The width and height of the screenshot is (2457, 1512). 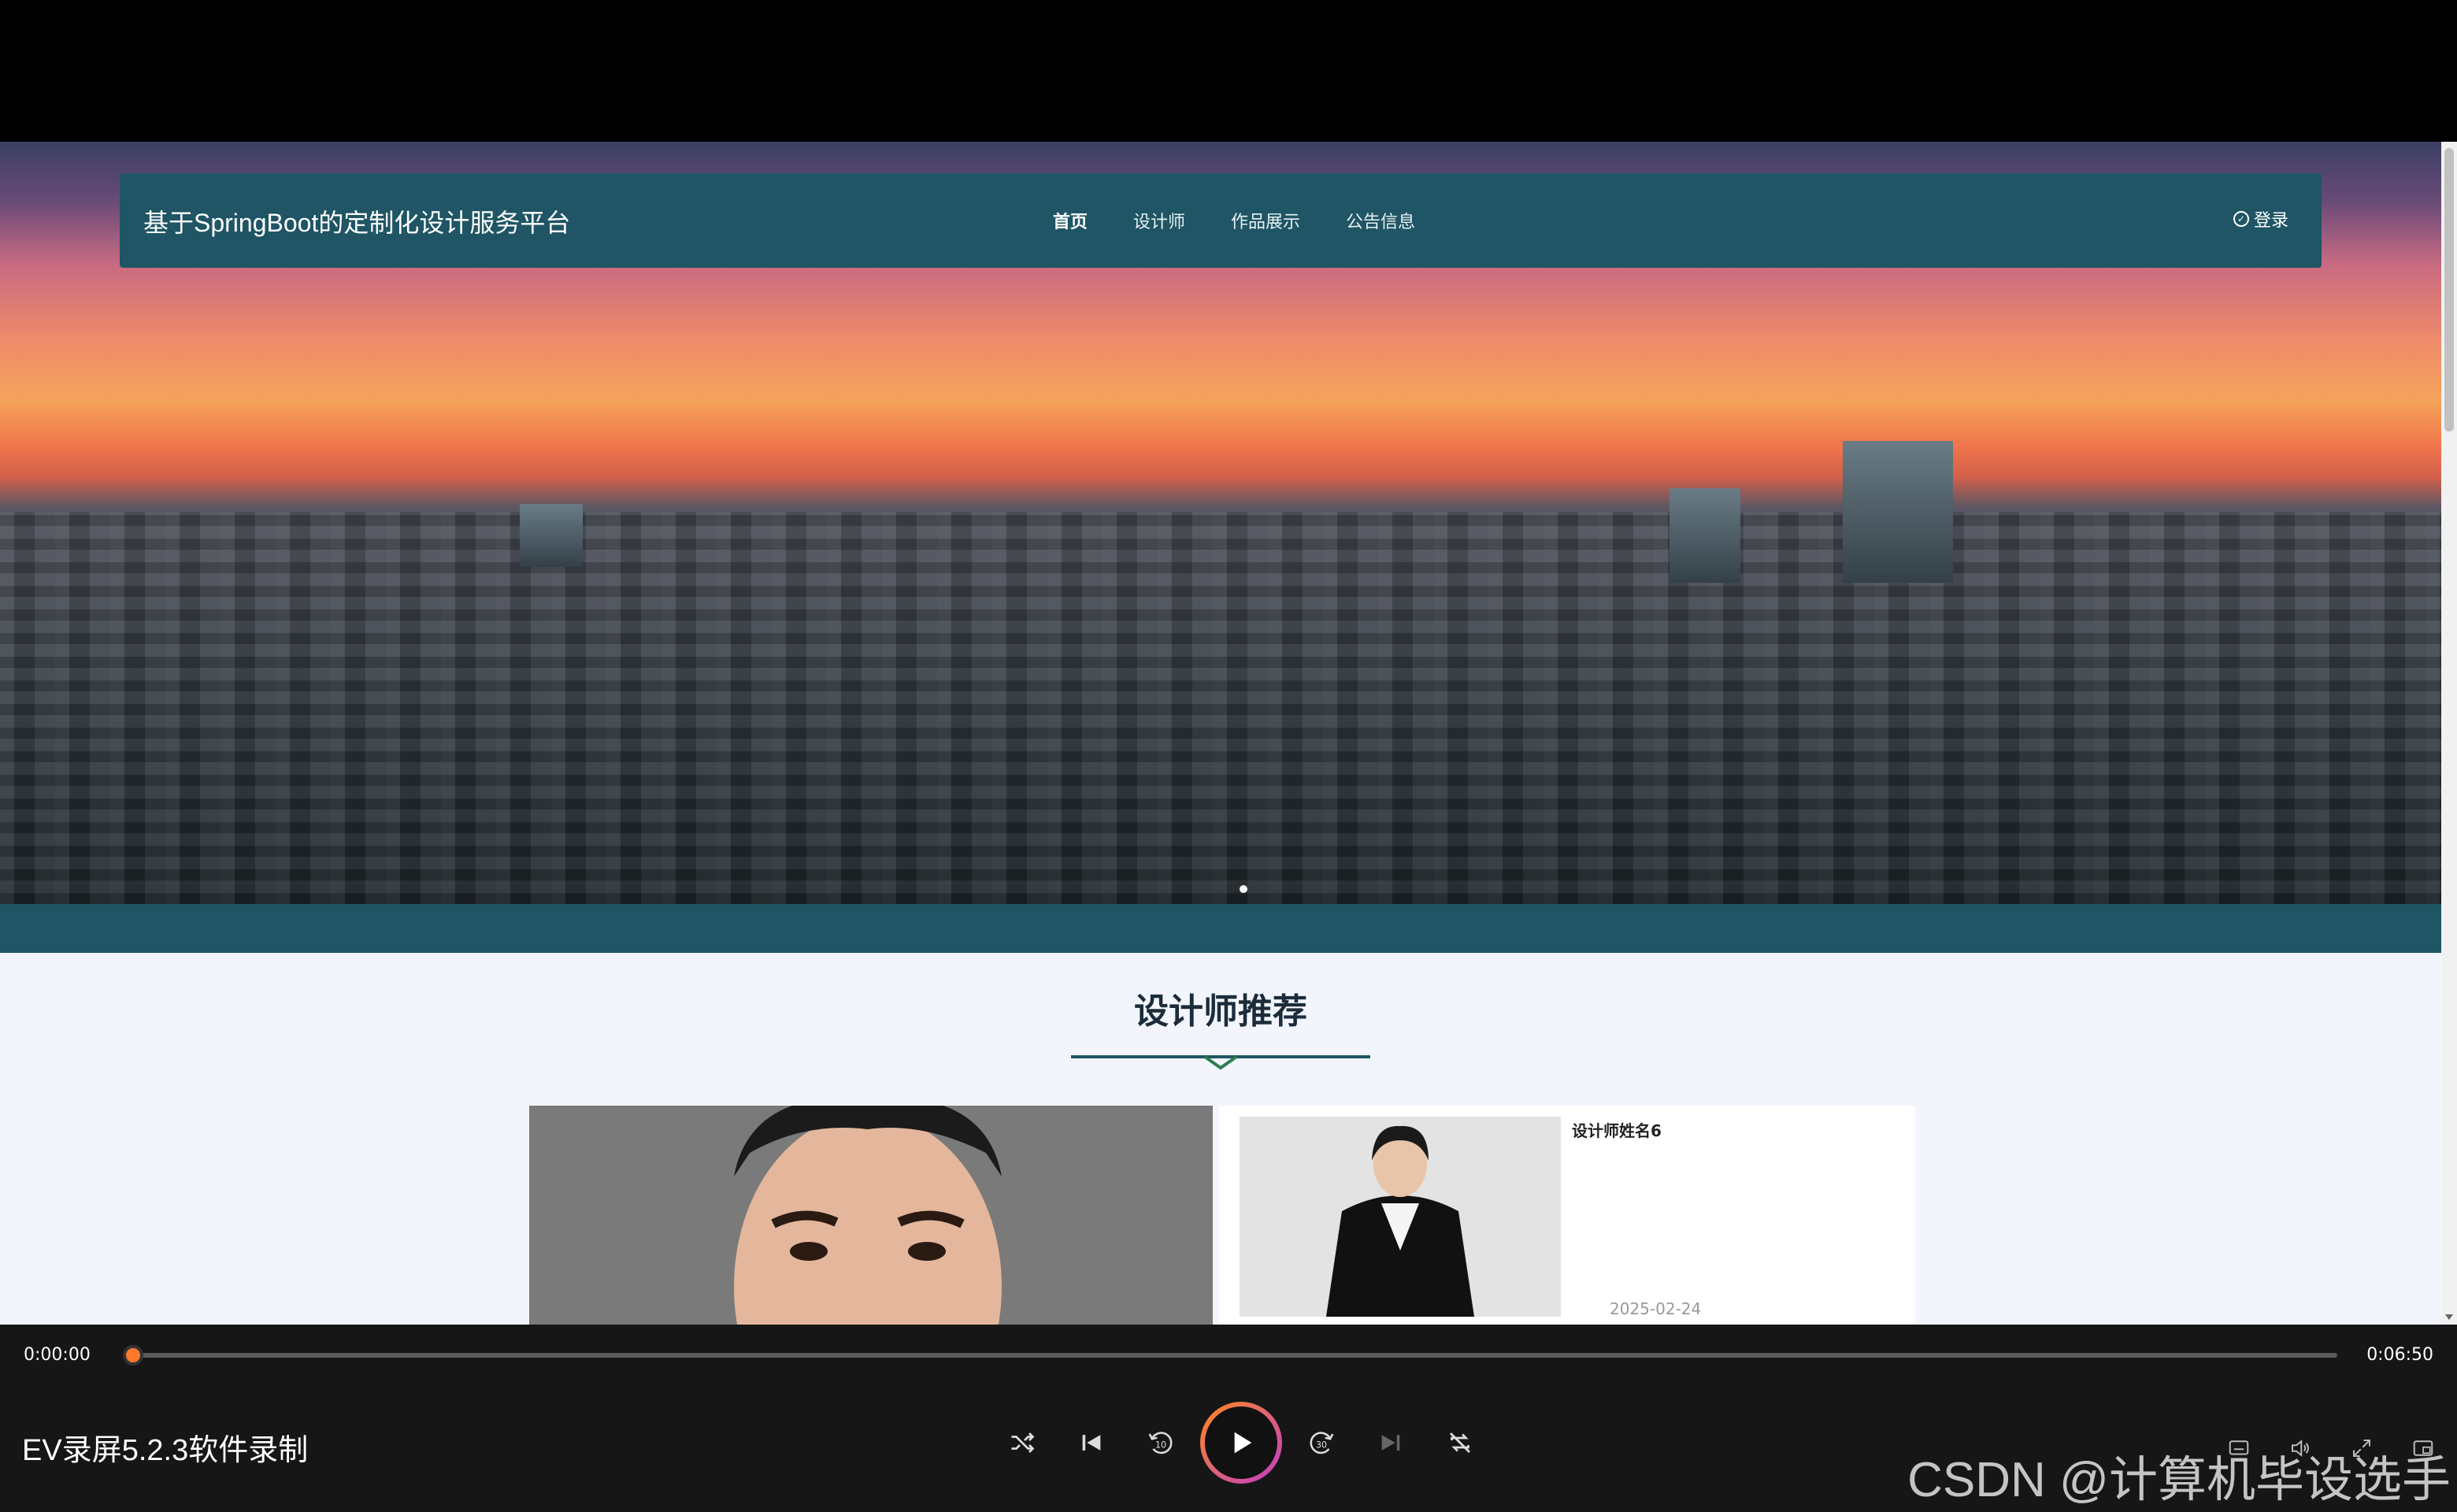 I want to click on designer-portrait-image, so click(x=868, y=1215).